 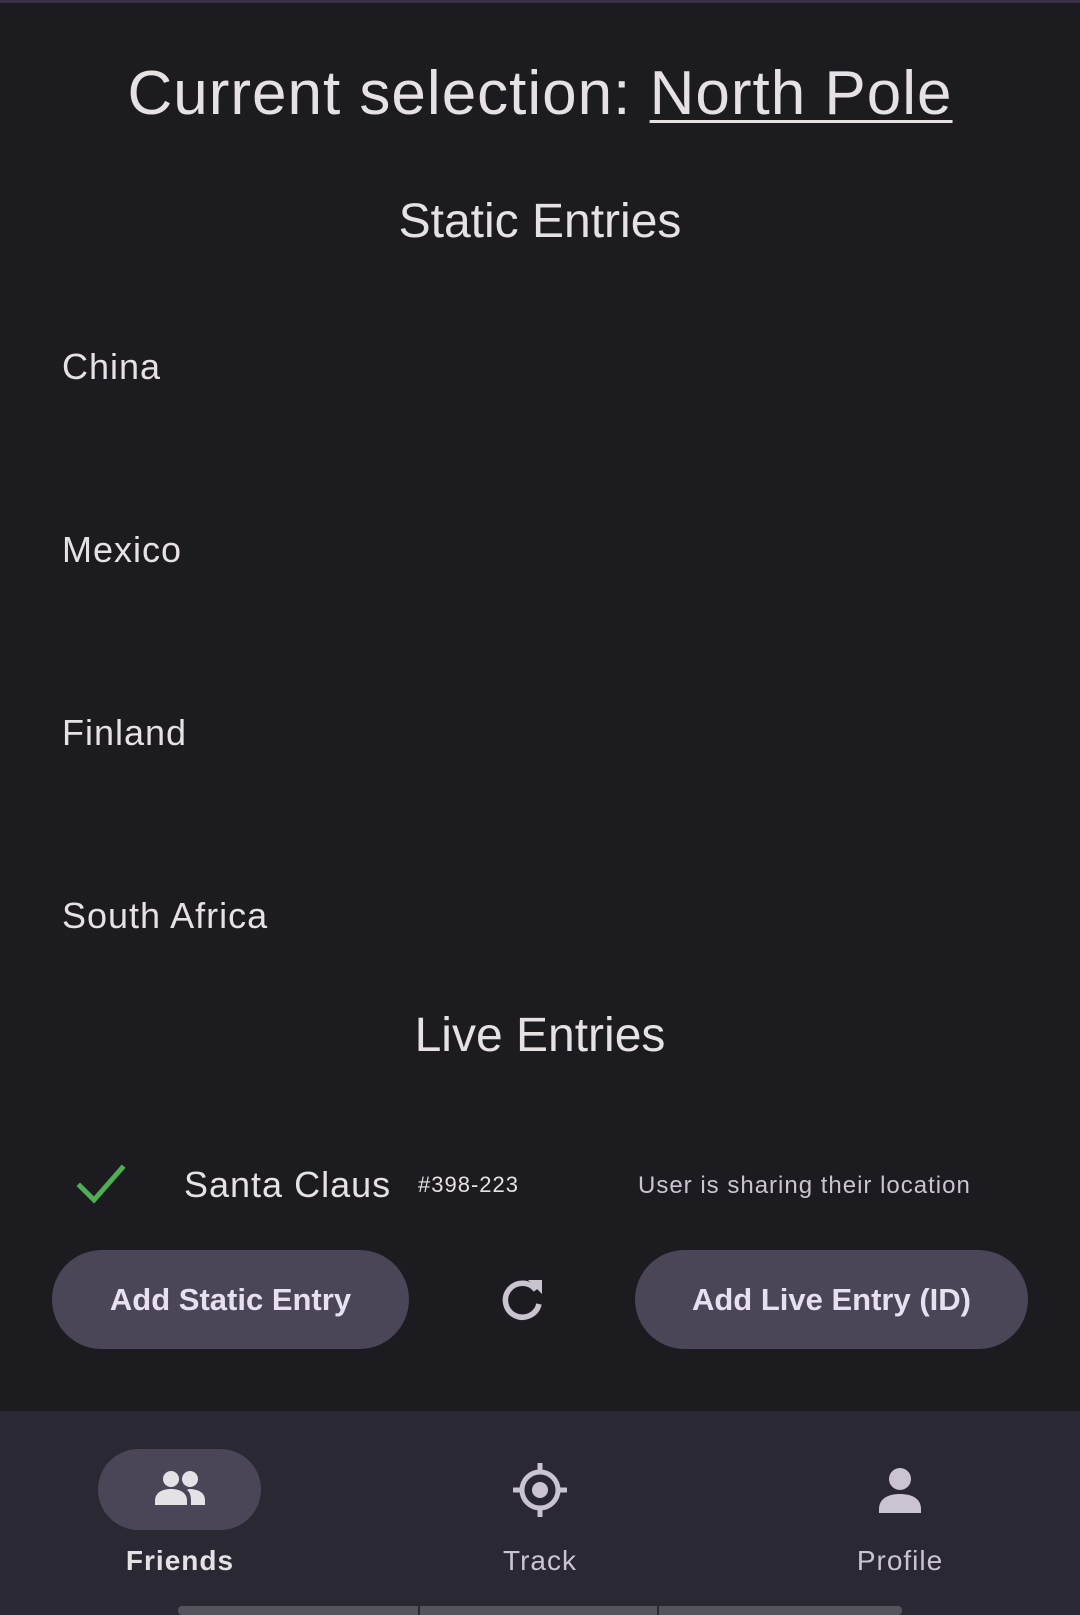 What do you see at coordinates (288, 1184) in the screenshot?
I see `live-entry-name: Santa Claus` at bounding box center [288, 1184].